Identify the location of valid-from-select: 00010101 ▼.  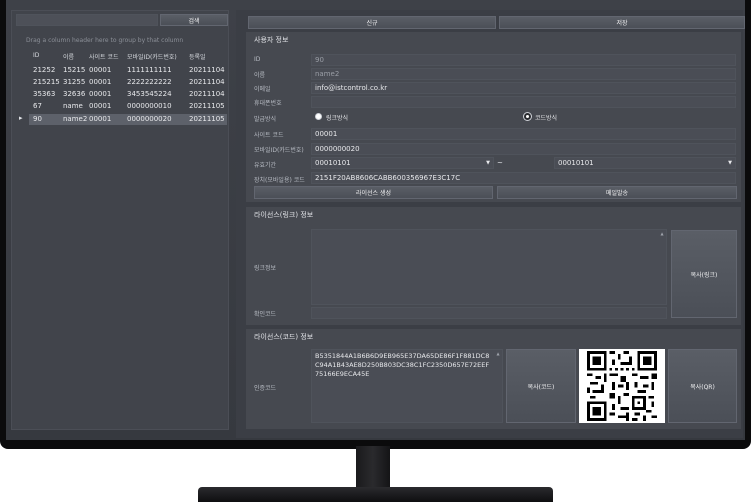
(402, 163).